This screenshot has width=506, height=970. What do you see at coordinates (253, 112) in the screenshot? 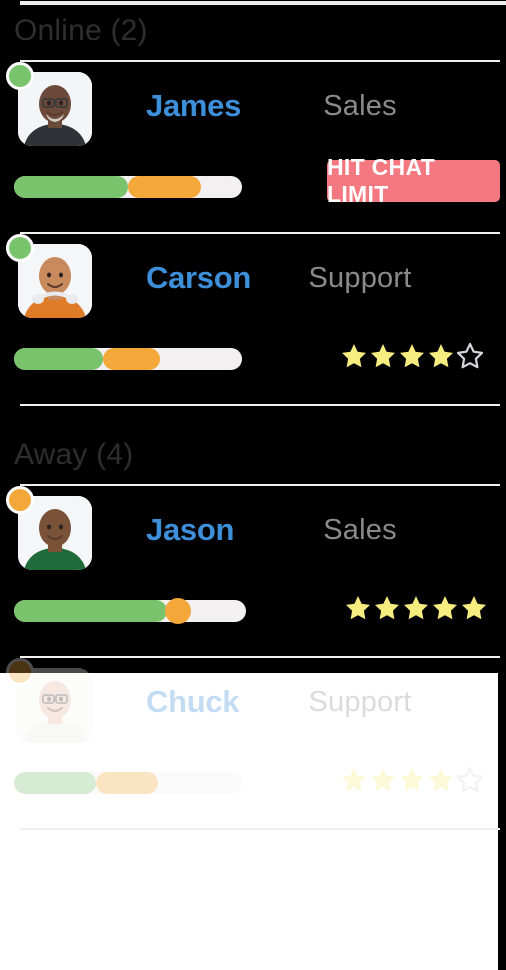
I see `agent-identity: James Sales` at bounding box center [253, 112].